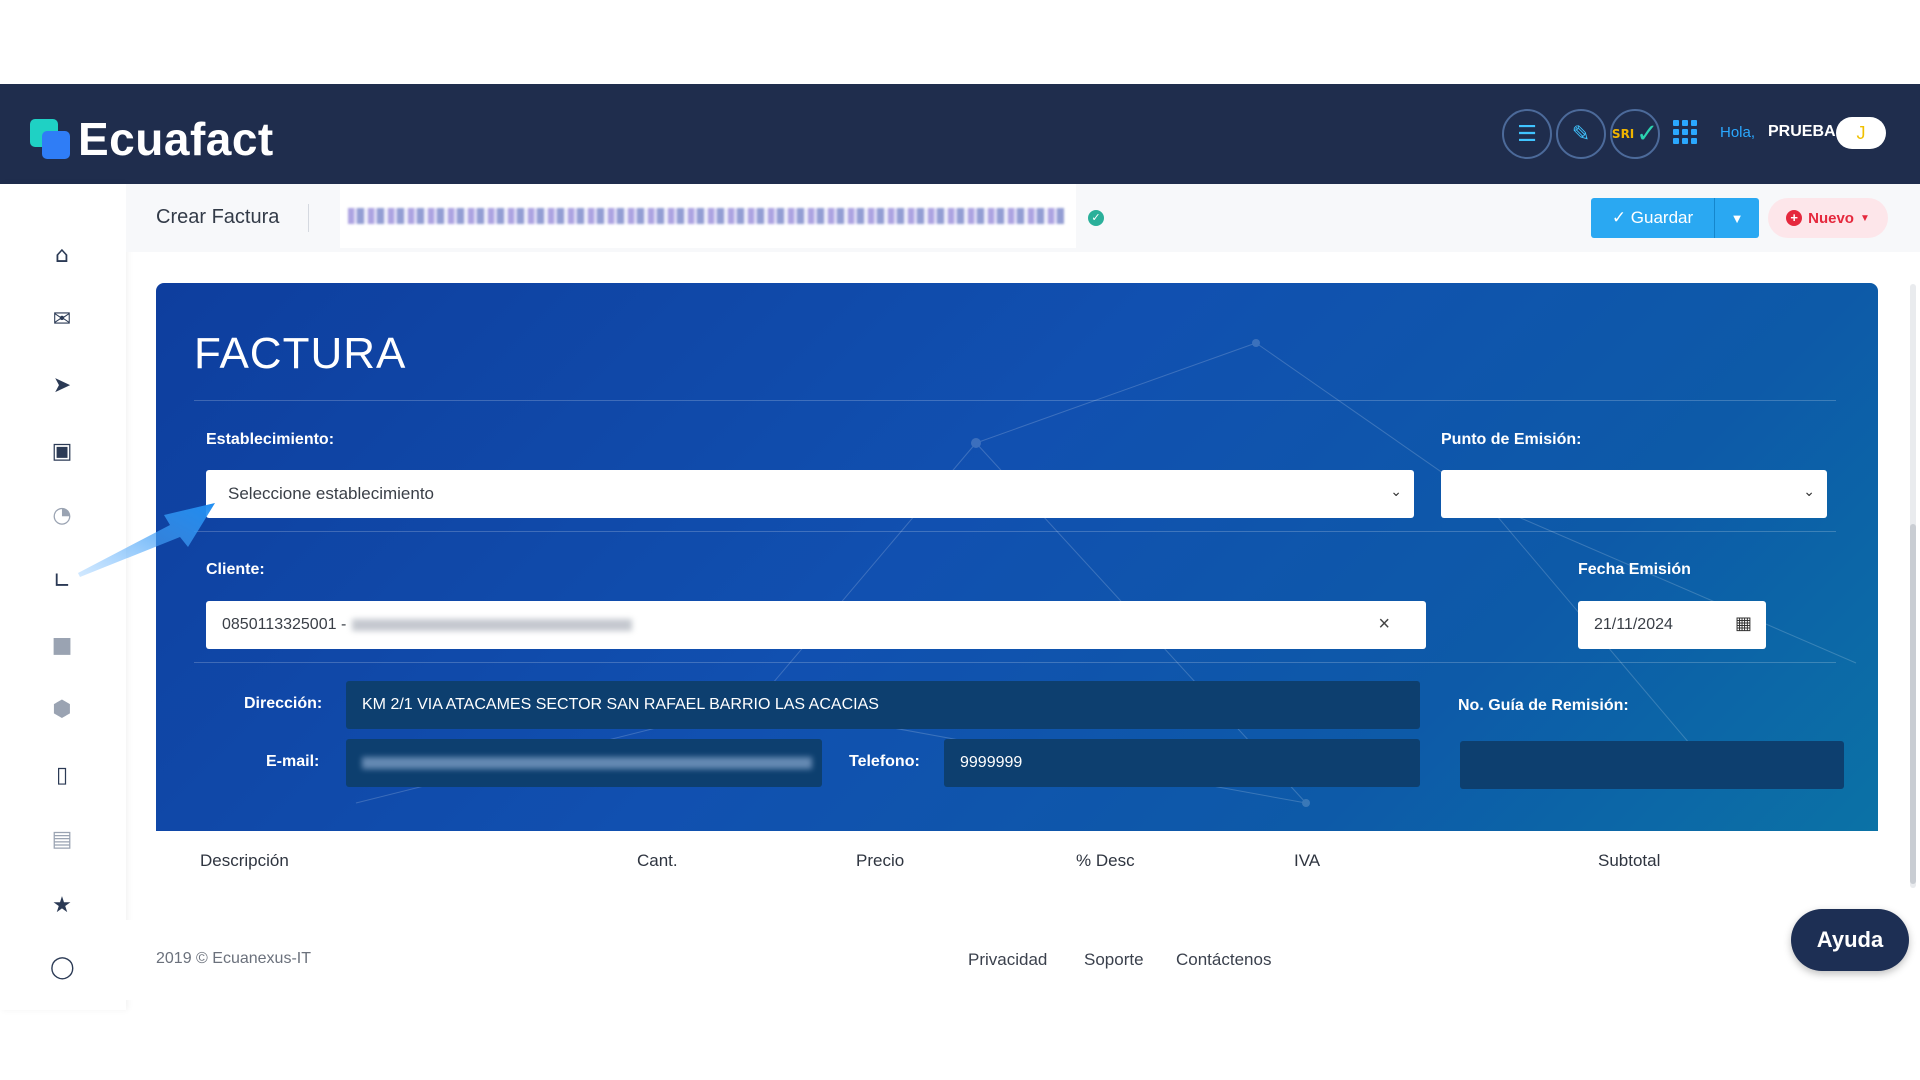 The image size is (1920, 1080). What do you see at coordinates (1629, 860) in the screenshot?
I see `column-header: Subtotal` at bounding box center [1629, 860].